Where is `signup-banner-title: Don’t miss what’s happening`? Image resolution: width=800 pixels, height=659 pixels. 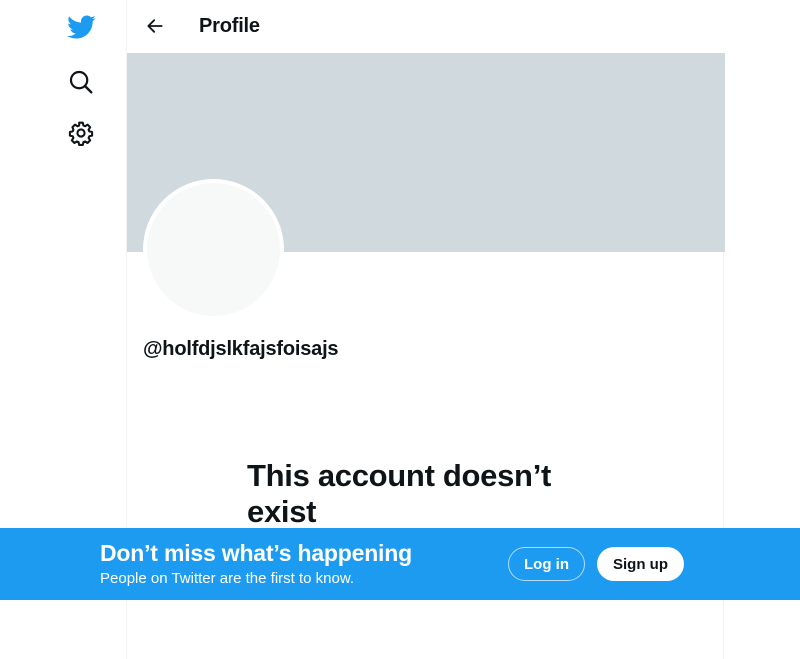 signup-banner-title: Don’t miss what’s happening is located at coordinates (256, 553).